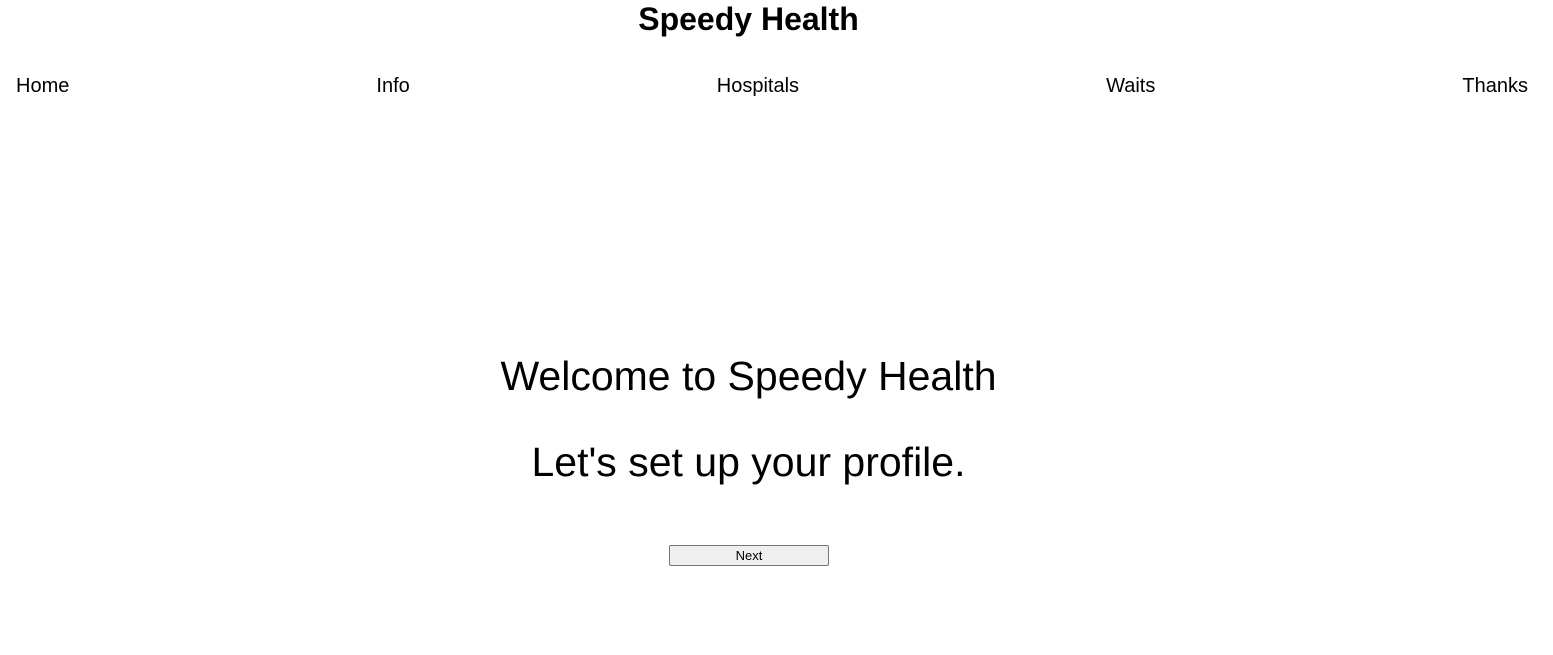  Describe the element at coordinates (748, 376) in the screenshot. I see `welcome-heading: Welcome to Speedy Health` at that location.